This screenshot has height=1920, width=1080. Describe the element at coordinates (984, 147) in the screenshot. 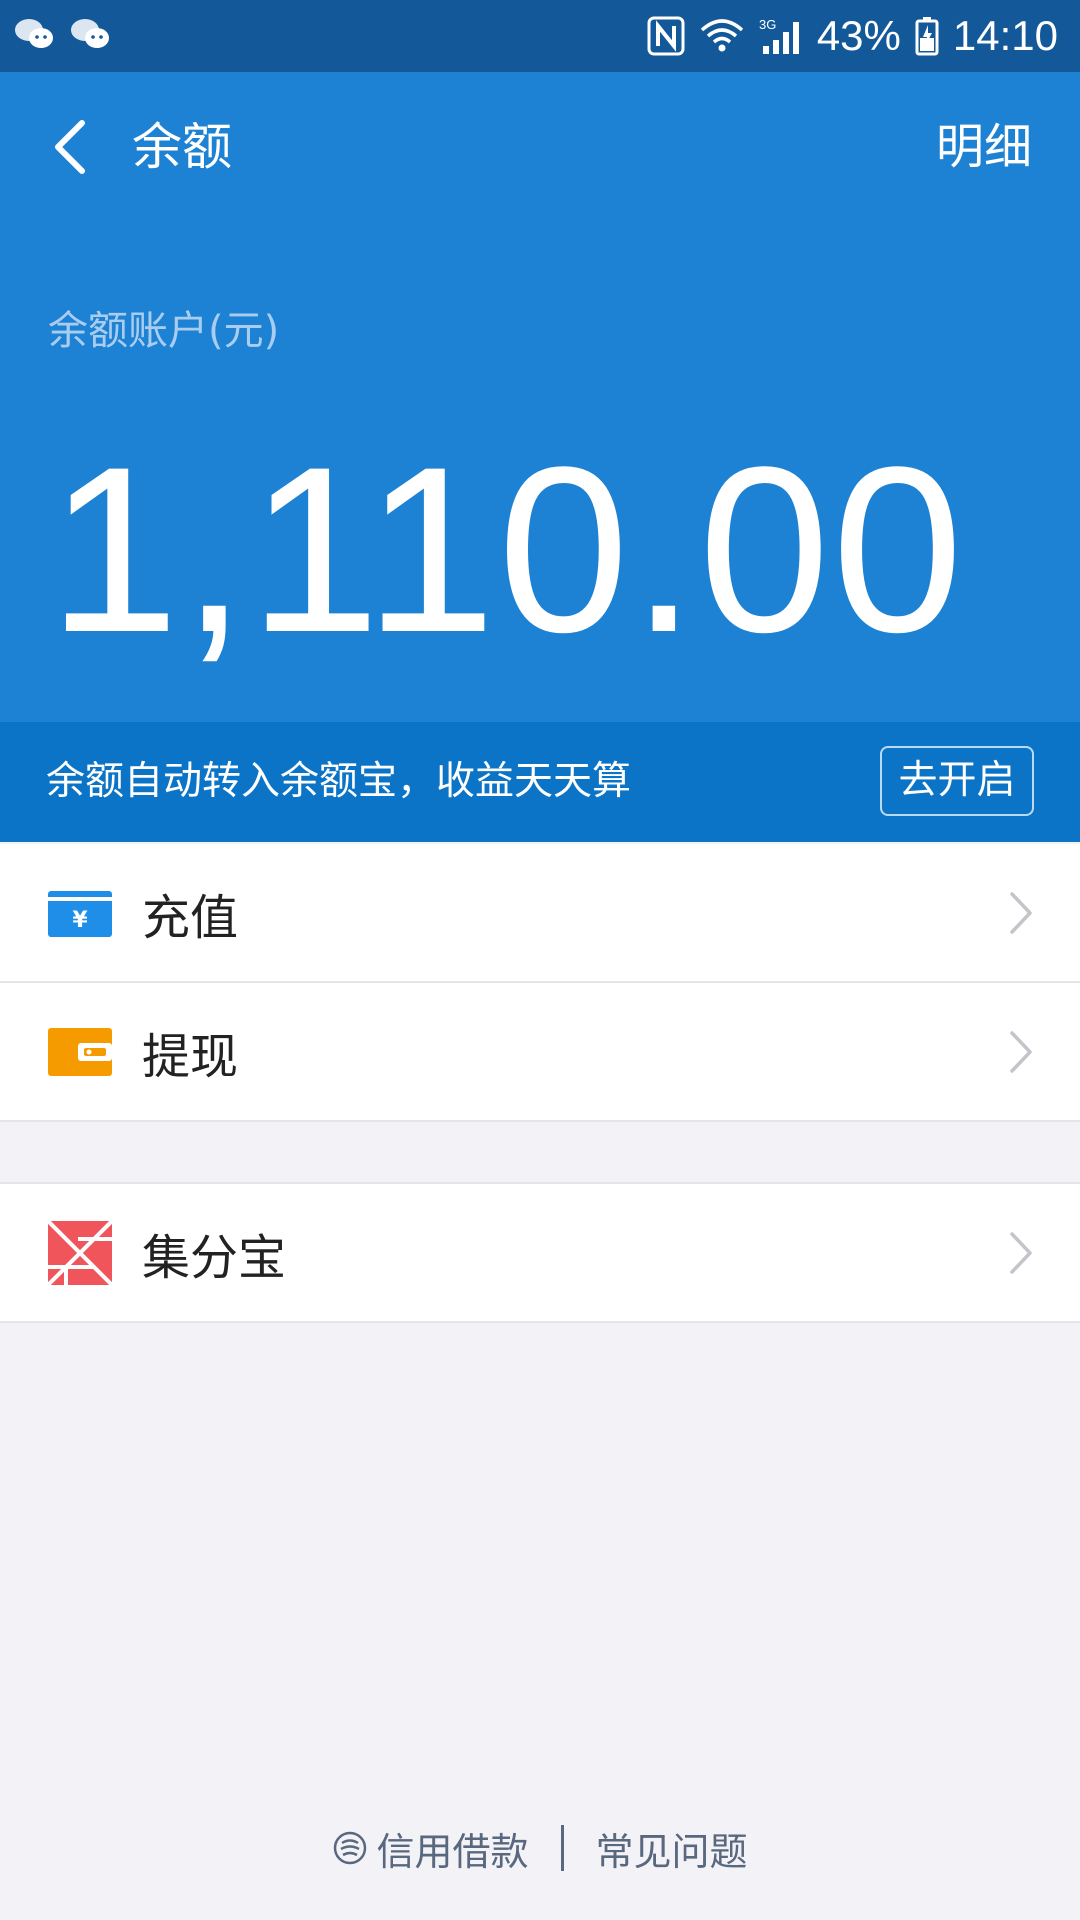

I see `detail-button: 明细` at that location.